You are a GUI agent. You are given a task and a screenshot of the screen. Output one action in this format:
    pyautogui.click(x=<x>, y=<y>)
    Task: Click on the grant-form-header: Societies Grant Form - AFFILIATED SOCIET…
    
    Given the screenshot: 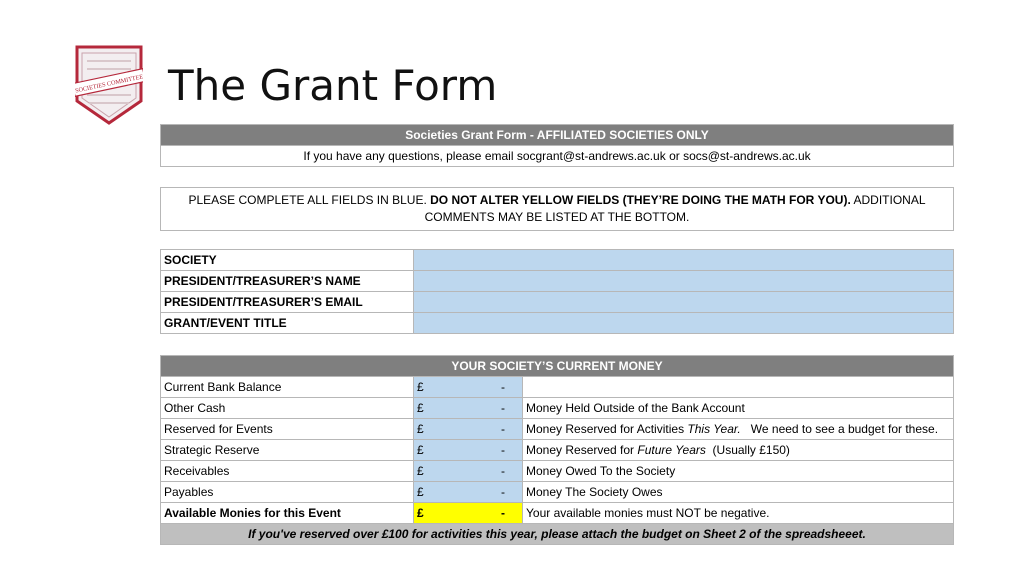 What is the action you would take?
    pyautogui.click(x=557, y=145)
    